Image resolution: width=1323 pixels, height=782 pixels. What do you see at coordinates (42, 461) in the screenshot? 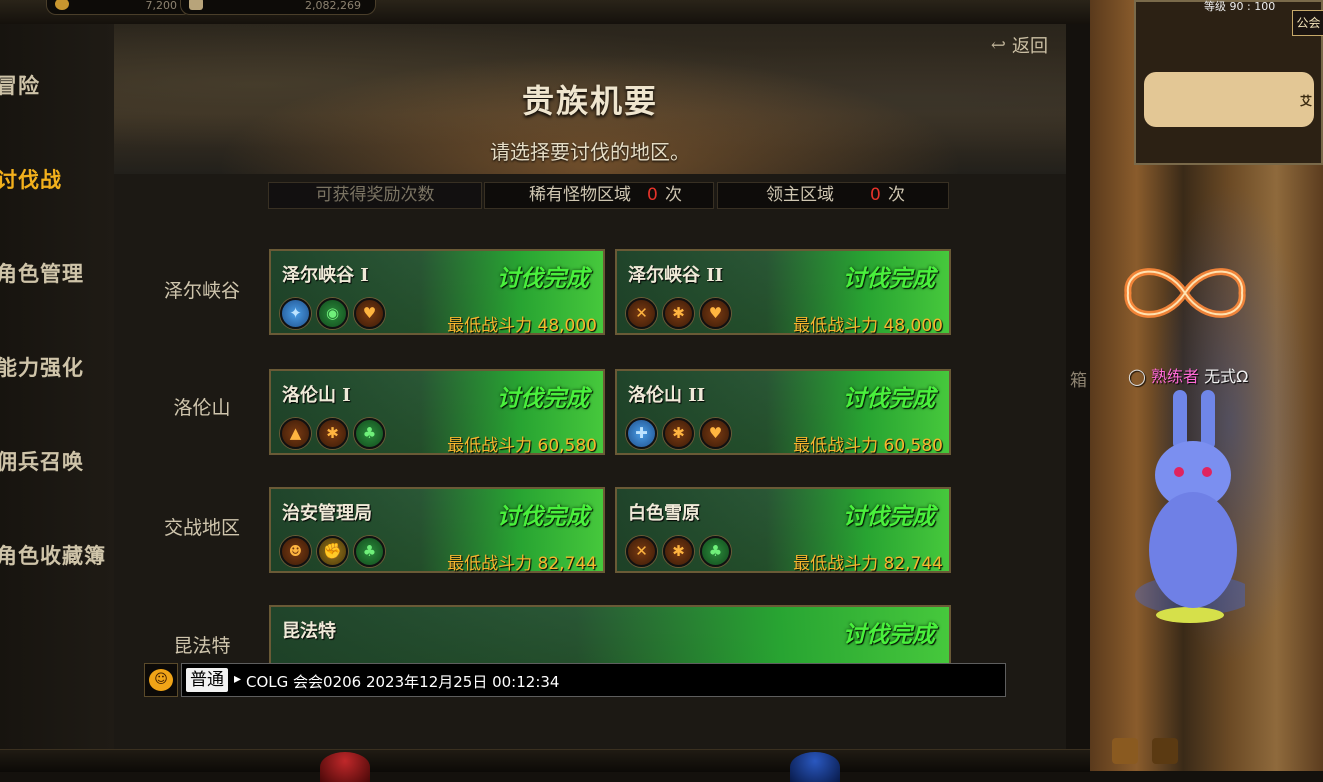
I see `nav-item-mercenary-summon: 佣兵召唤` at bounding box center [42, 461].